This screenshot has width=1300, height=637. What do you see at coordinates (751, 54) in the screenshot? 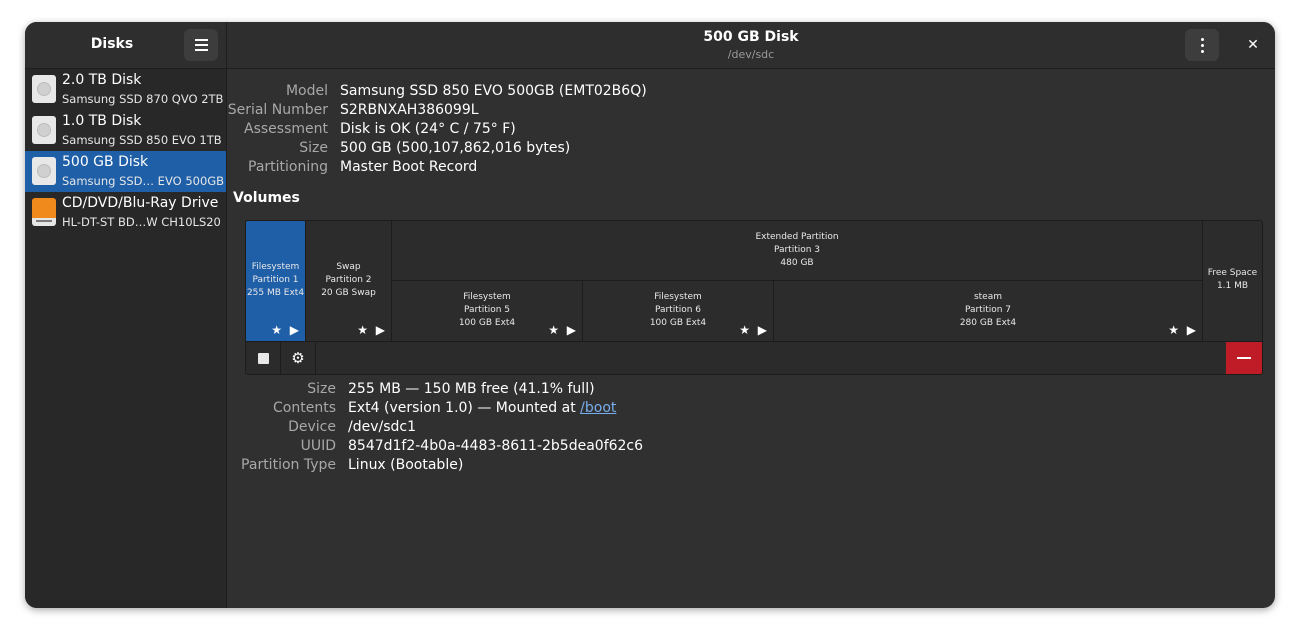
I see `disk-device-path: /dev/sdc` at bounding box center [751, 54].